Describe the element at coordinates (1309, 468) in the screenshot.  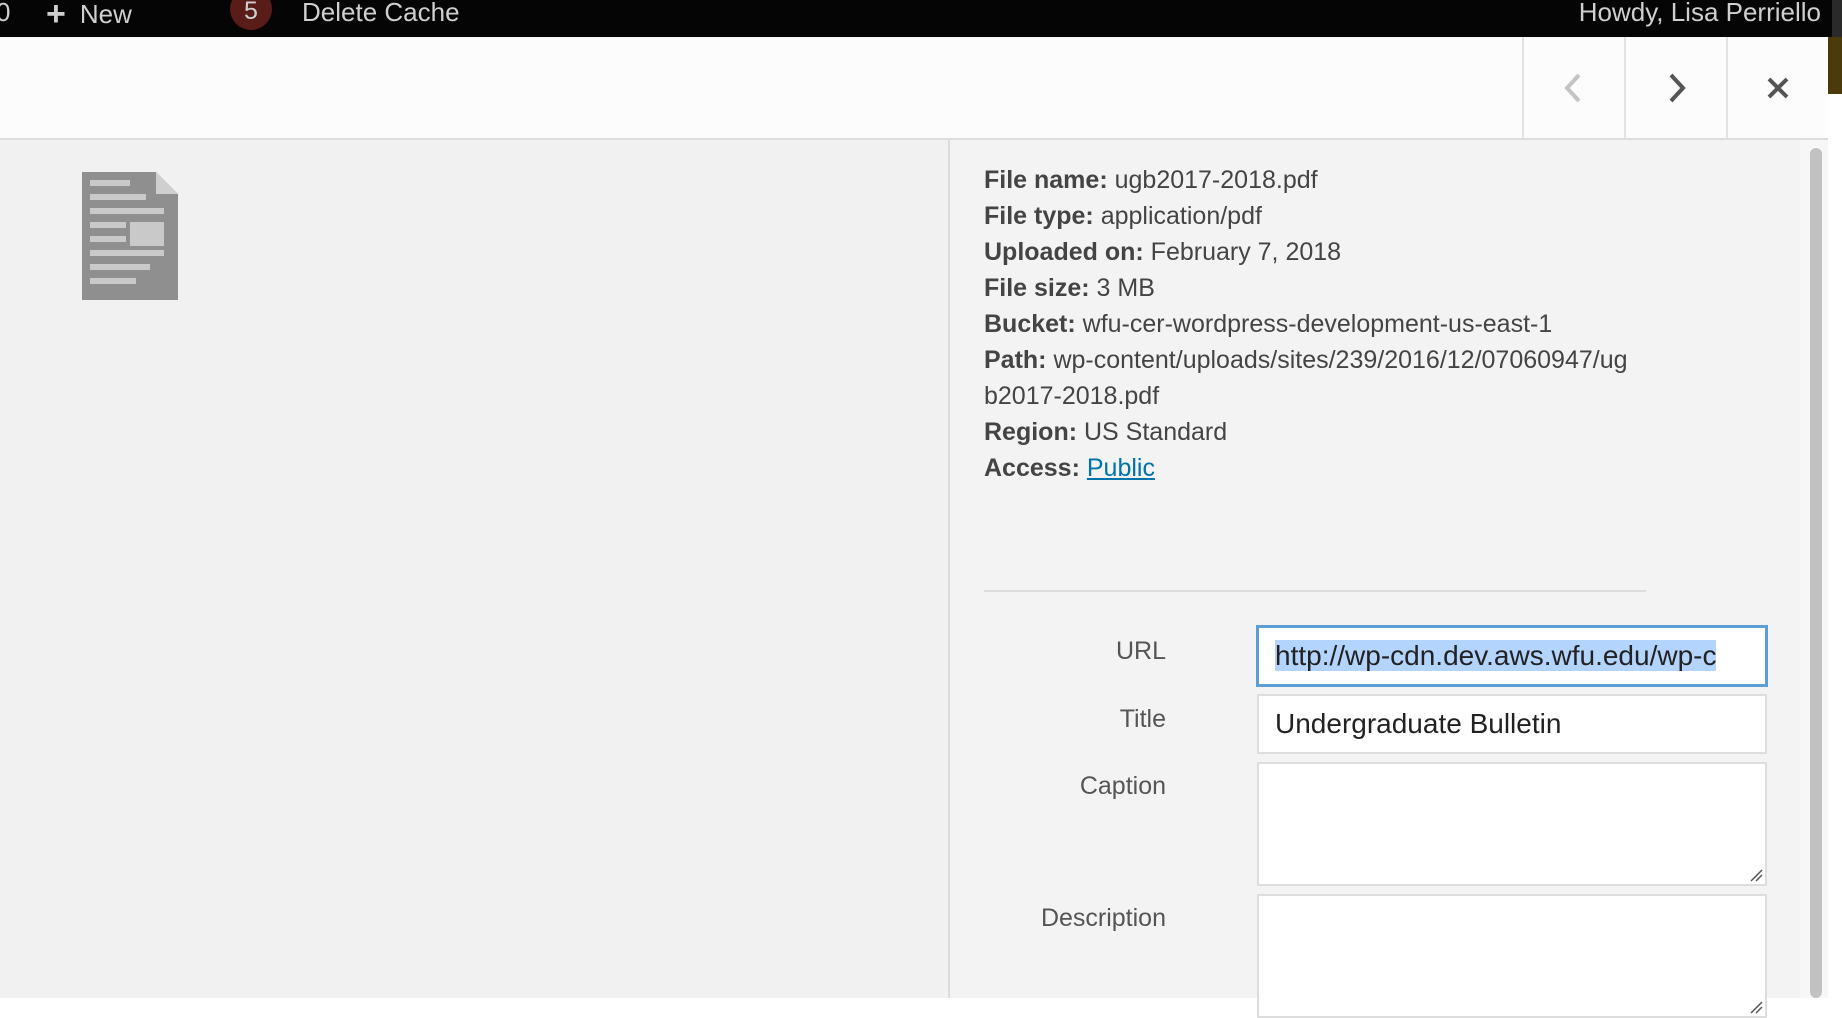
I see `access-row: Access: Public` at that location.